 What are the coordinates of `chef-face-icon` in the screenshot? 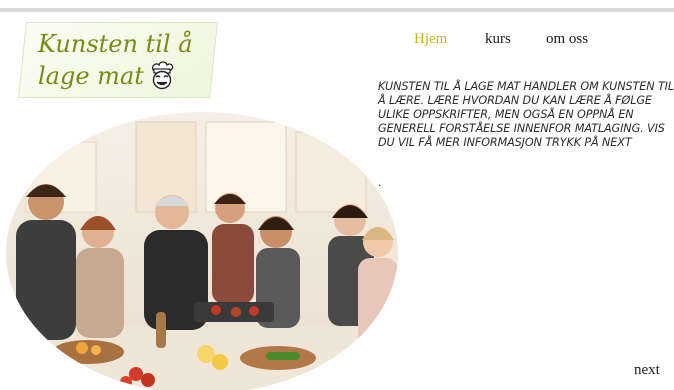 It's located at (162, 75).